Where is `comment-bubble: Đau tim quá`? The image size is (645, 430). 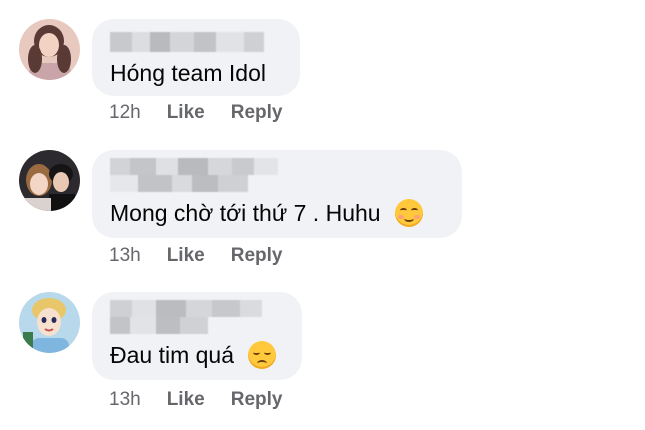
comment-bubble: Đau tim quá is located at coordinates (197, 336).